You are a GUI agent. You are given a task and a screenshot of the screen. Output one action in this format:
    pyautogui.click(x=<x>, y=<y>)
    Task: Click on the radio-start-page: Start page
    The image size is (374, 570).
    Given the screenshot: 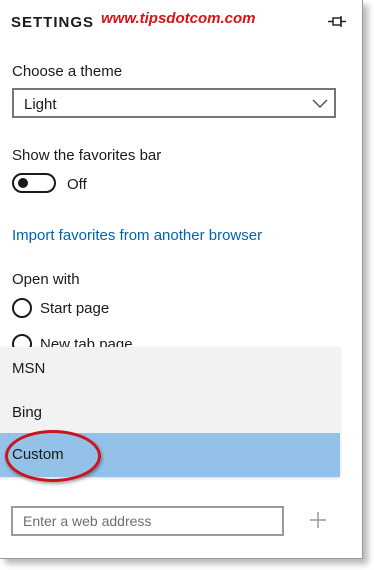 What is the action you would take?
    pyautogui.click(x=82, y=309)
    